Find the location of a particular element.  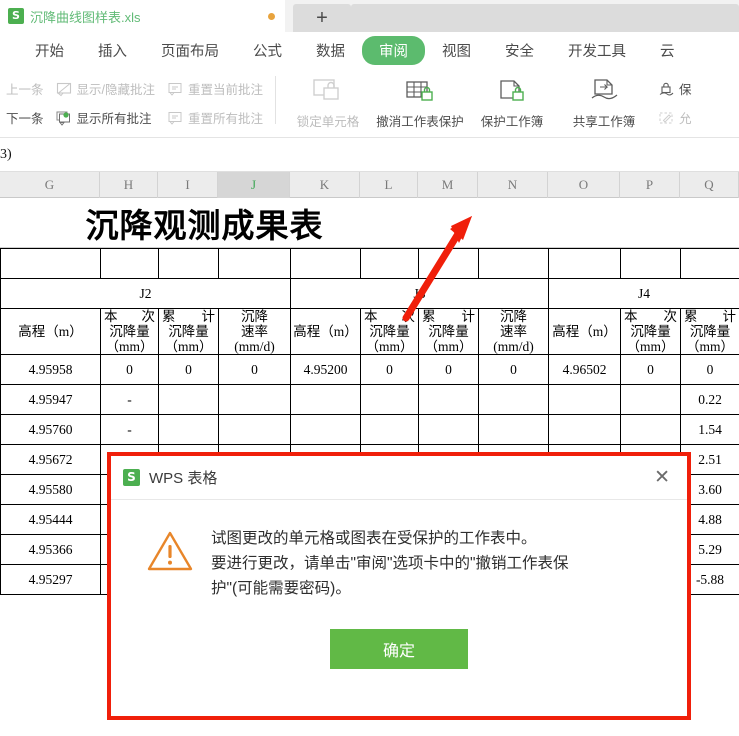

formula-bar: 3) is located at coordinates (369, 155).